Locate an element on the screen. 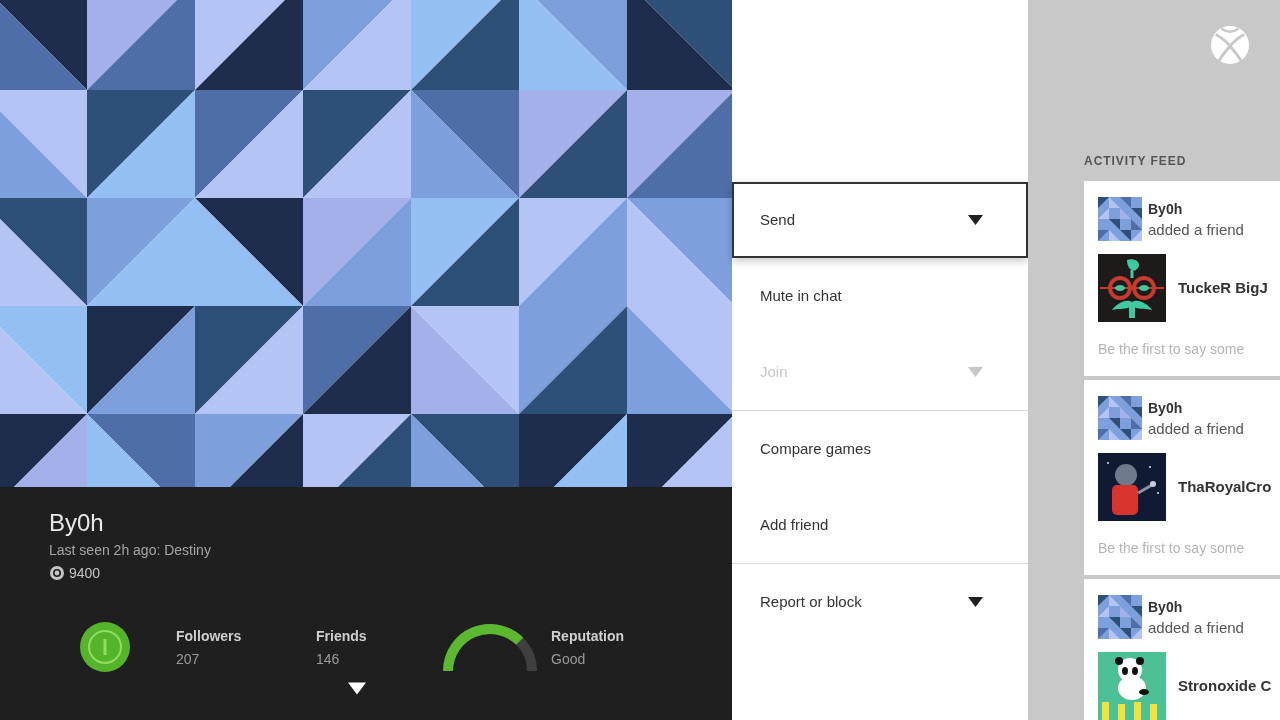 The width and height of the screenshot is (1280, 720). activity-feed-title: ACTIVITY FEED is located at coordinates (1135, 161).